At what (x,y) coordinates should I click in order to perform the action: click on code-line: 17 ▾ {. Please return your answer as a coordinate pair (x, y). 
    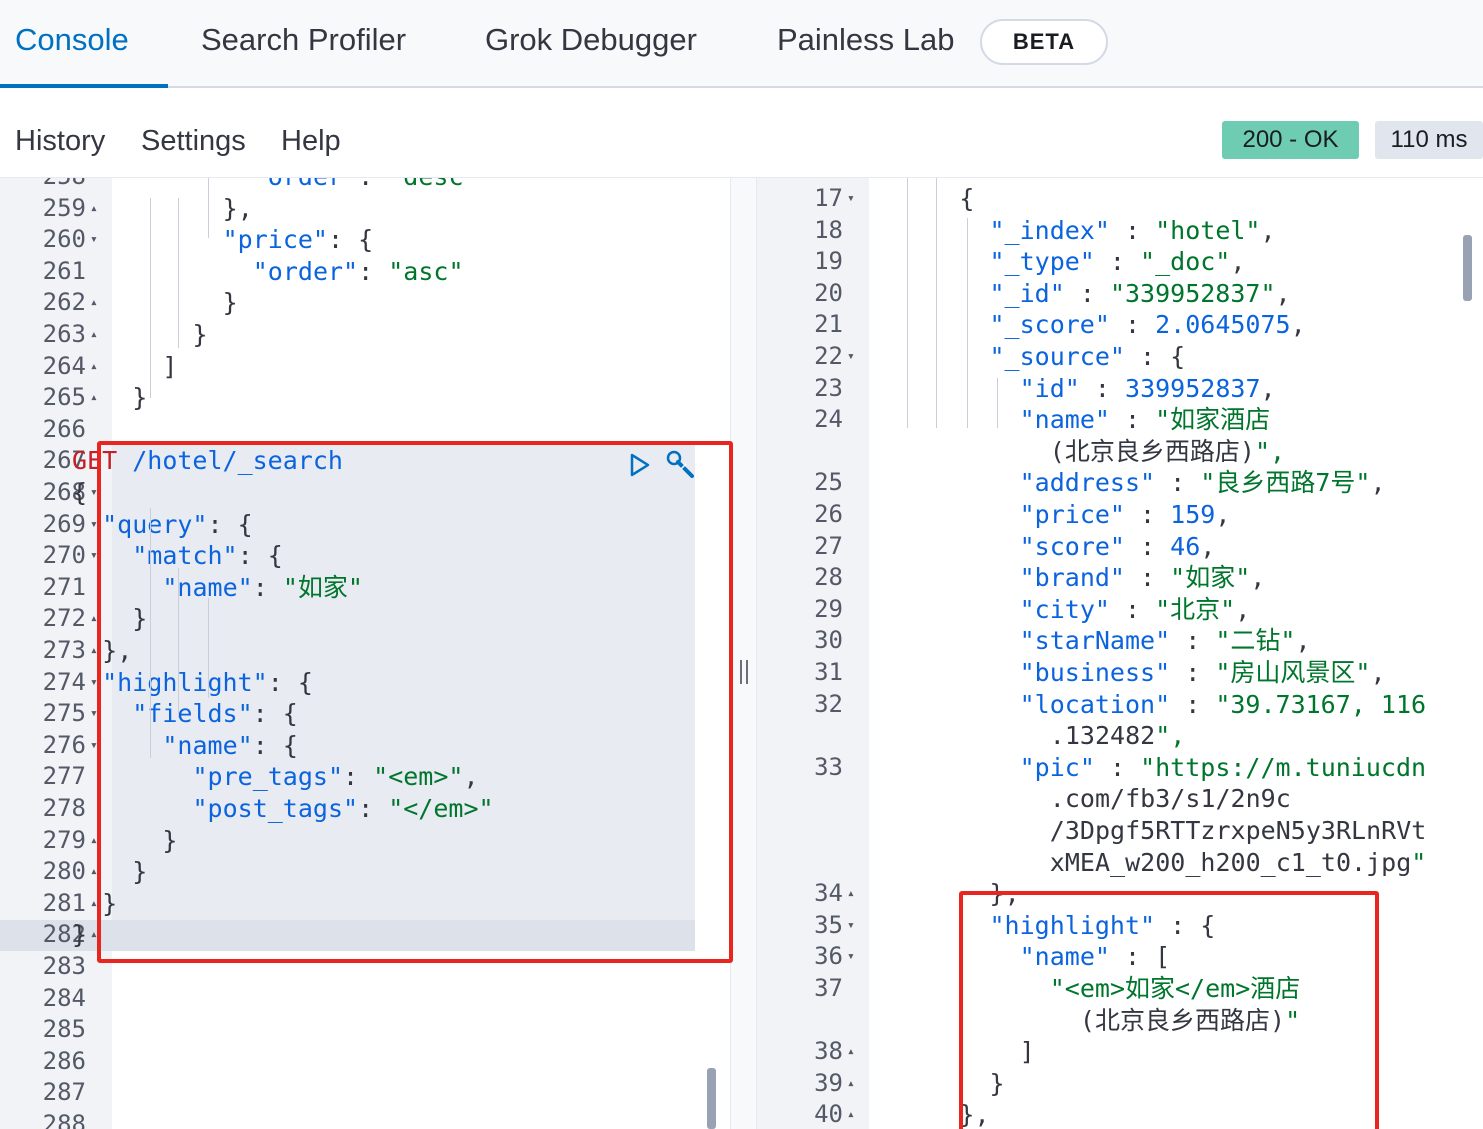
    Looking at the image, I should click on (1120, 199).